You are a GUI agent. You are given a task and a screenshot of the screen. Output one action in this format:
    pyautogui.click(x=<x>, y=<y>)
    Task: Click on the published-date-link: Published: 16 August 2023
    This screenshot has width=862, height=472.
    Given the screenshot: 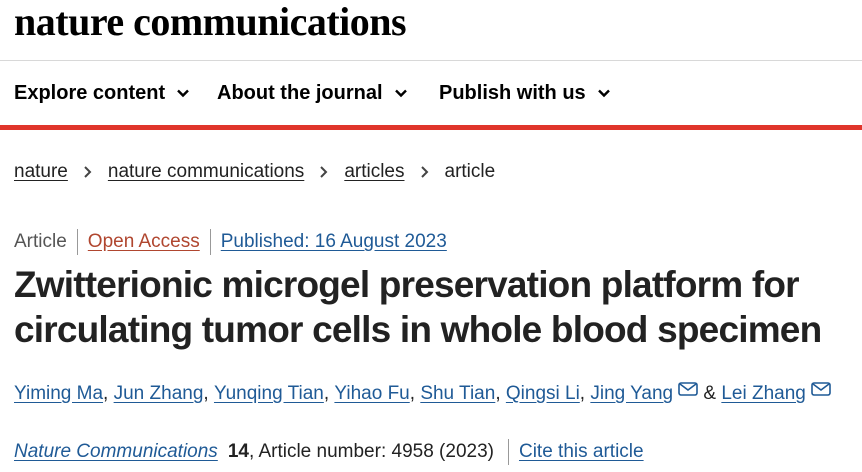 What is the action you would take?
    pyautogui.click(x=334, y=242)
    